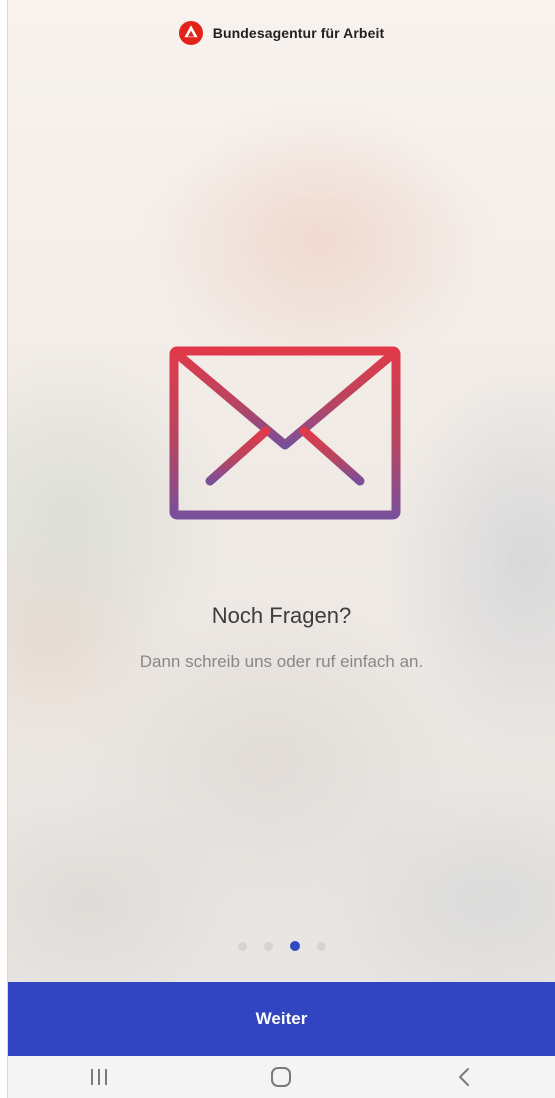 This screenshot has width=555, height=1098. What do you see at coordinates (298, 33) in the screenshot?
I see `brand-name: Bundesagentur für Arbeit` at bounding box center [298, 33].